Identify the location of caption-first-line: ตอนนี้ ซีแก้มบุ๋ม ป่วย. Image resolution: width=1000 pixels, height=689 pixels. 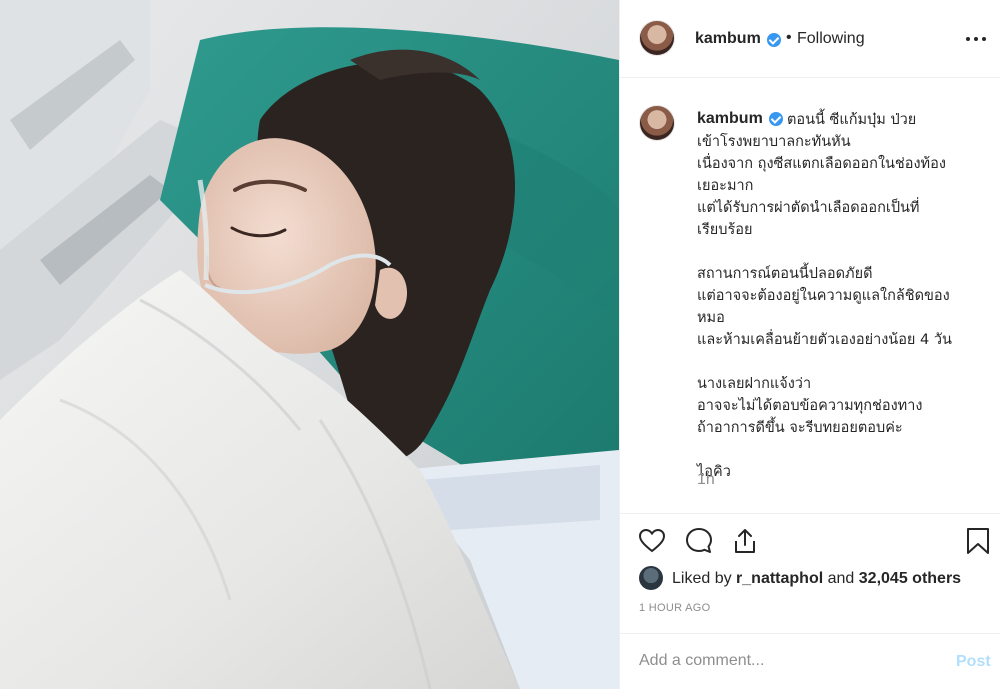
(852, 120).